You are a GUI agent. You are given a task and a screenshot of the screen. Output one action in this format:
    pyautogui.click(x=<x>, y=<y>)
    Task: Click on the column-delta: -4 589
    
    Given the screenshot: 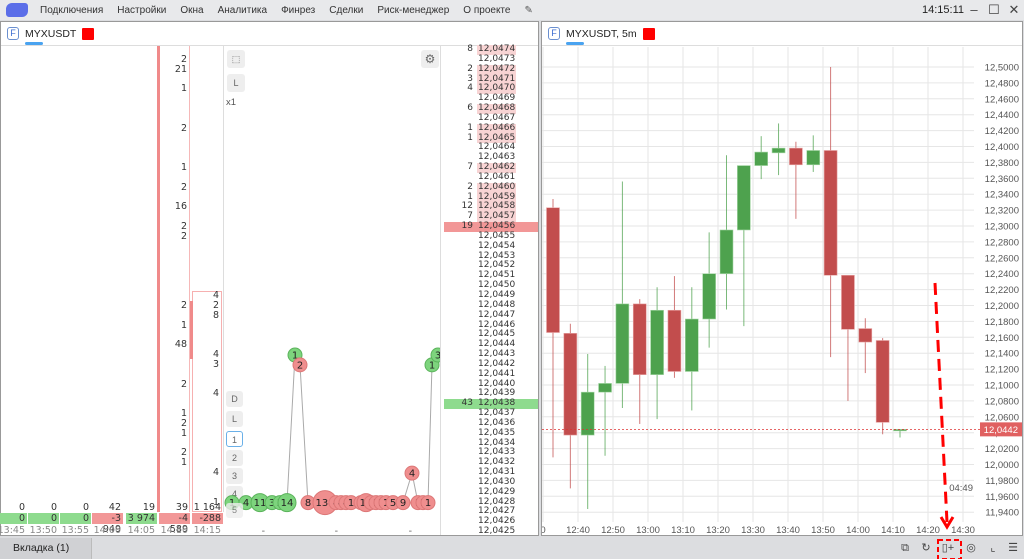 What is the action you would take?
    pyautogui.click(x=174, y=524)
    